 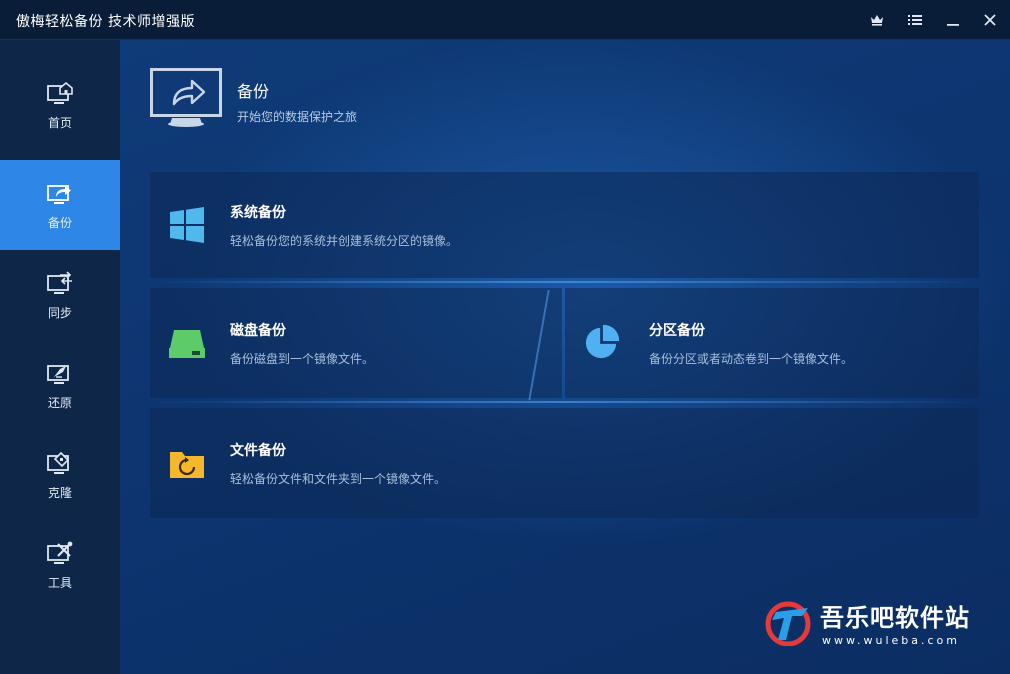 I want to click on partition-backup-title: 分区备份, so click(x=677, y=331).